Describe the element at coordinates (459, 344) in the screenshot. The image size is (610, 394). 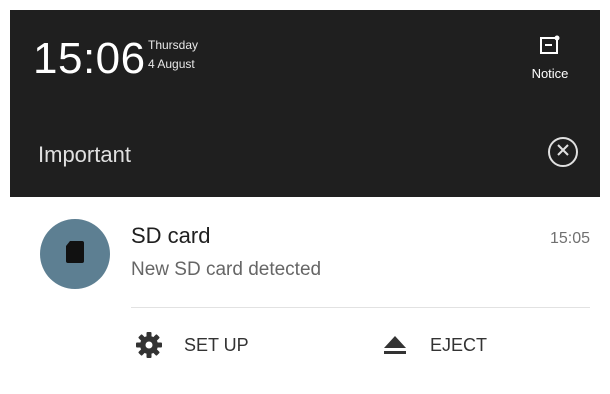
I see `eject-label: EJECT` at that location.